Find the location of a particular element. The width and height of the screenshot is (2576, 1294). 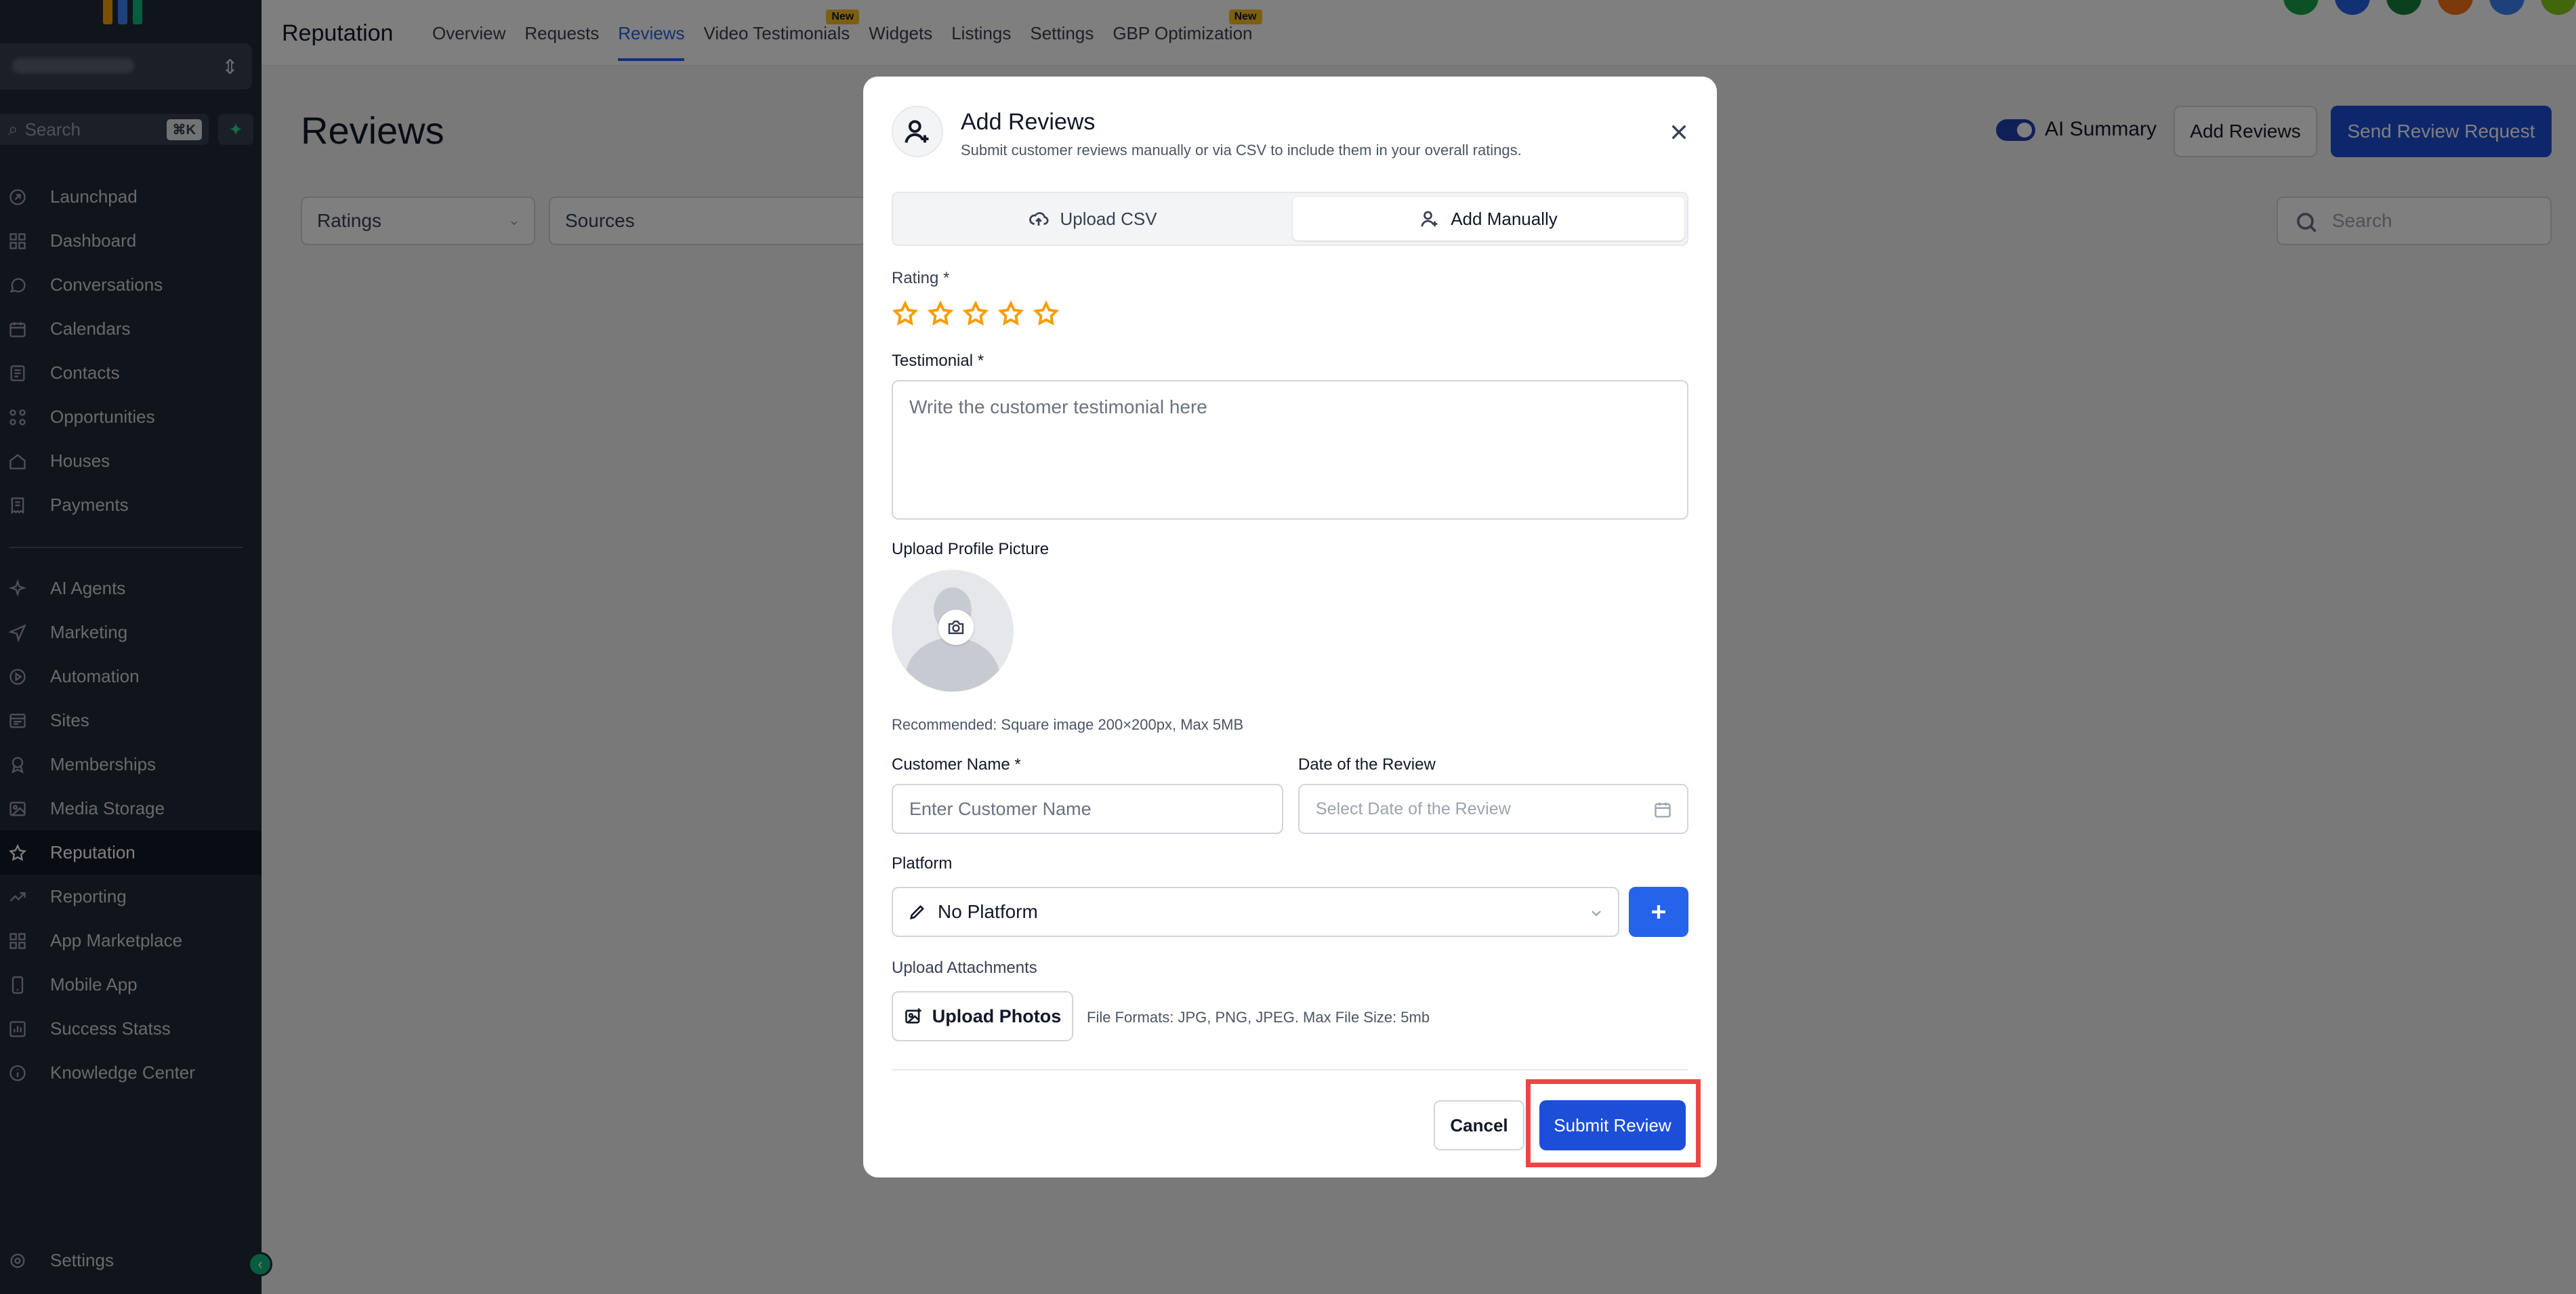

customer-name-input: Enter Customer Name is located at coordinates (1087, 809).